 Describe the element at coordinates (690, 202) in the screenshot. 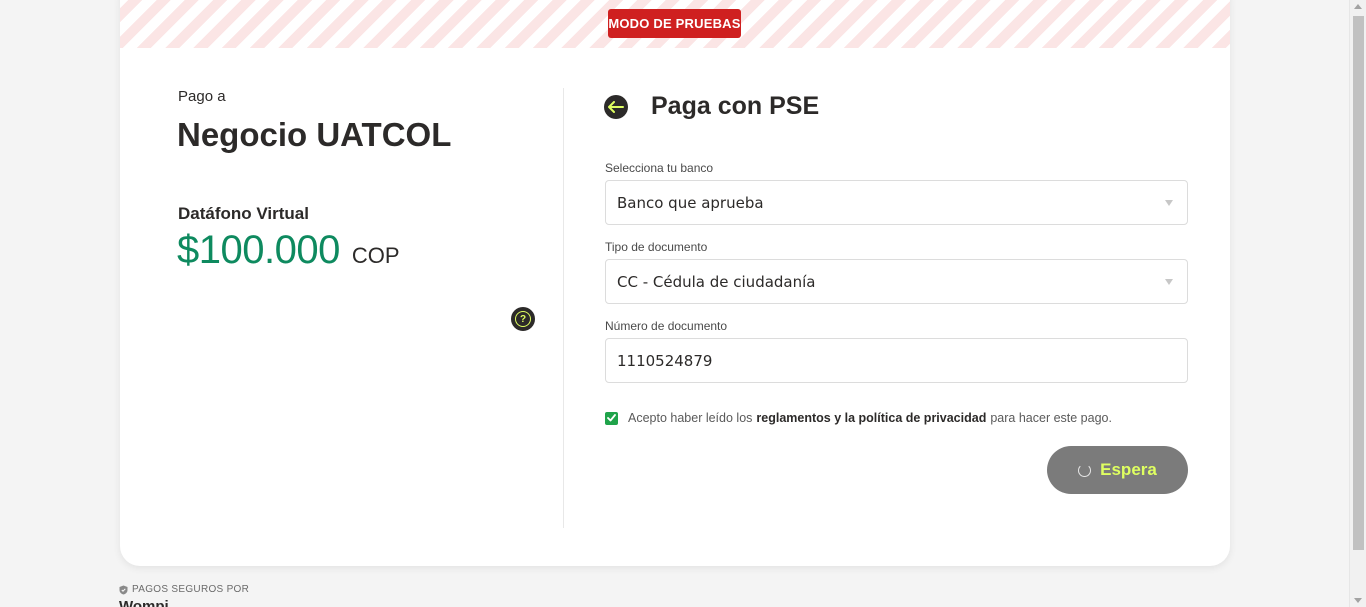

I see `bank-select-value: Banco que aprueba` at that location.